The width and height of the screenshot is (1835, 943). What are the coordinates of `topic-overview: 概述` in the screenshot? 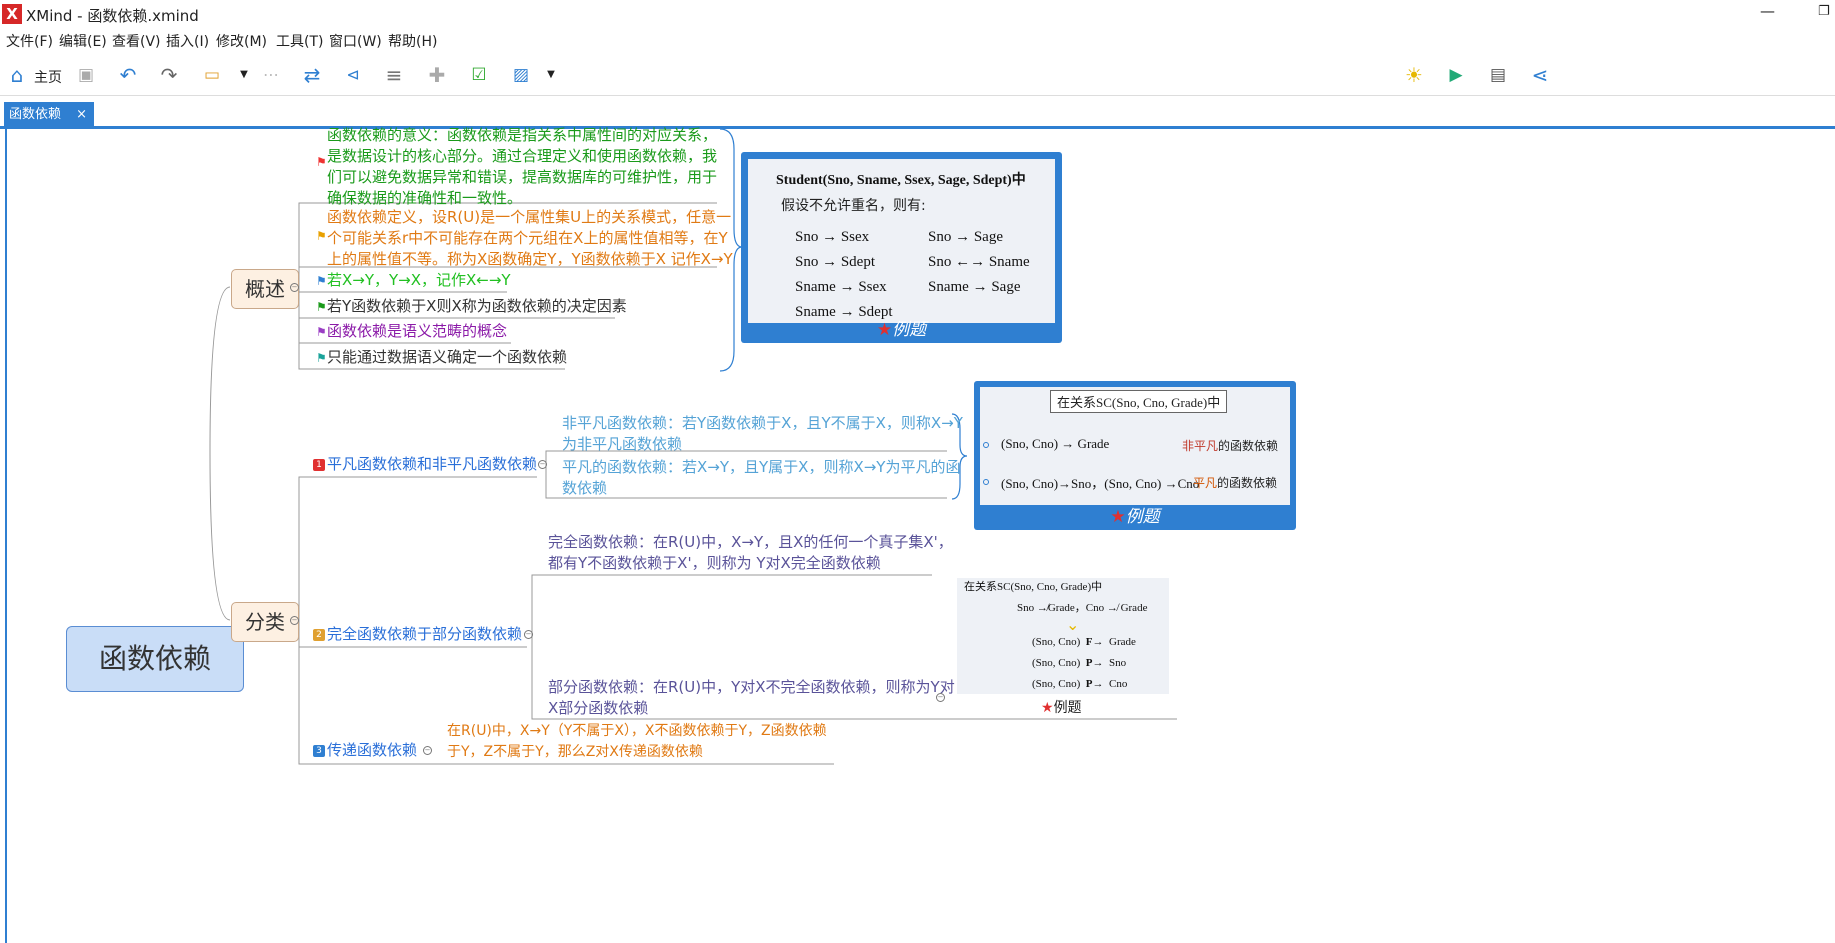 It's located at (265, 289).